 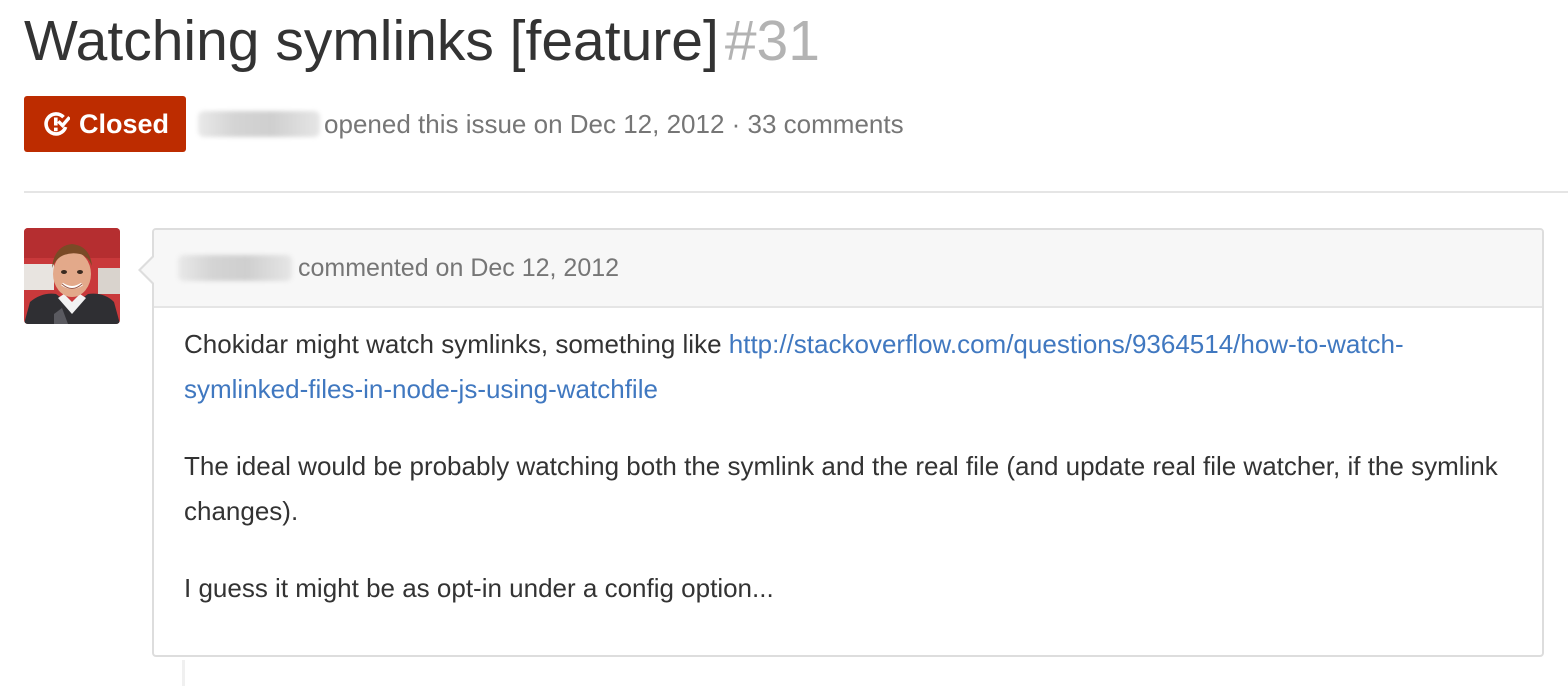 I want to click on state-badge: Closed, so click(x=105, y=124).